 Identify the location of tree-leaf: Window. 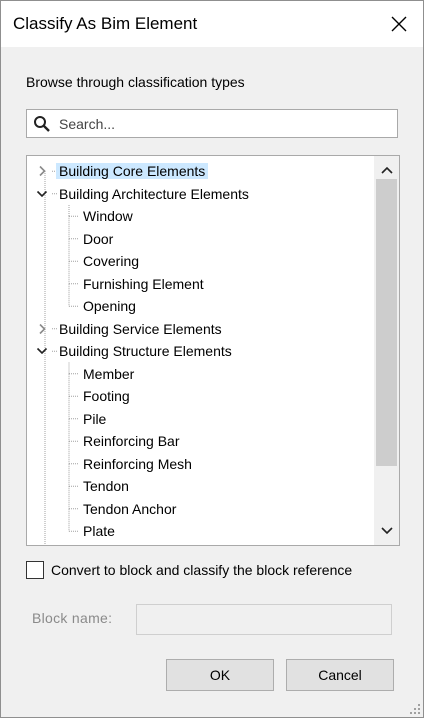
(108, 216).